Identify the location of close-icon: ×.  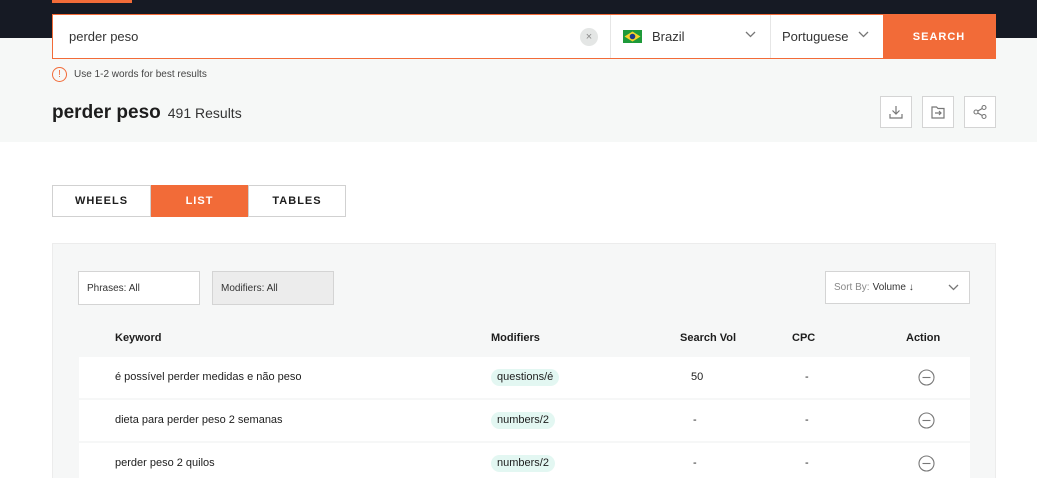
(589, 37).